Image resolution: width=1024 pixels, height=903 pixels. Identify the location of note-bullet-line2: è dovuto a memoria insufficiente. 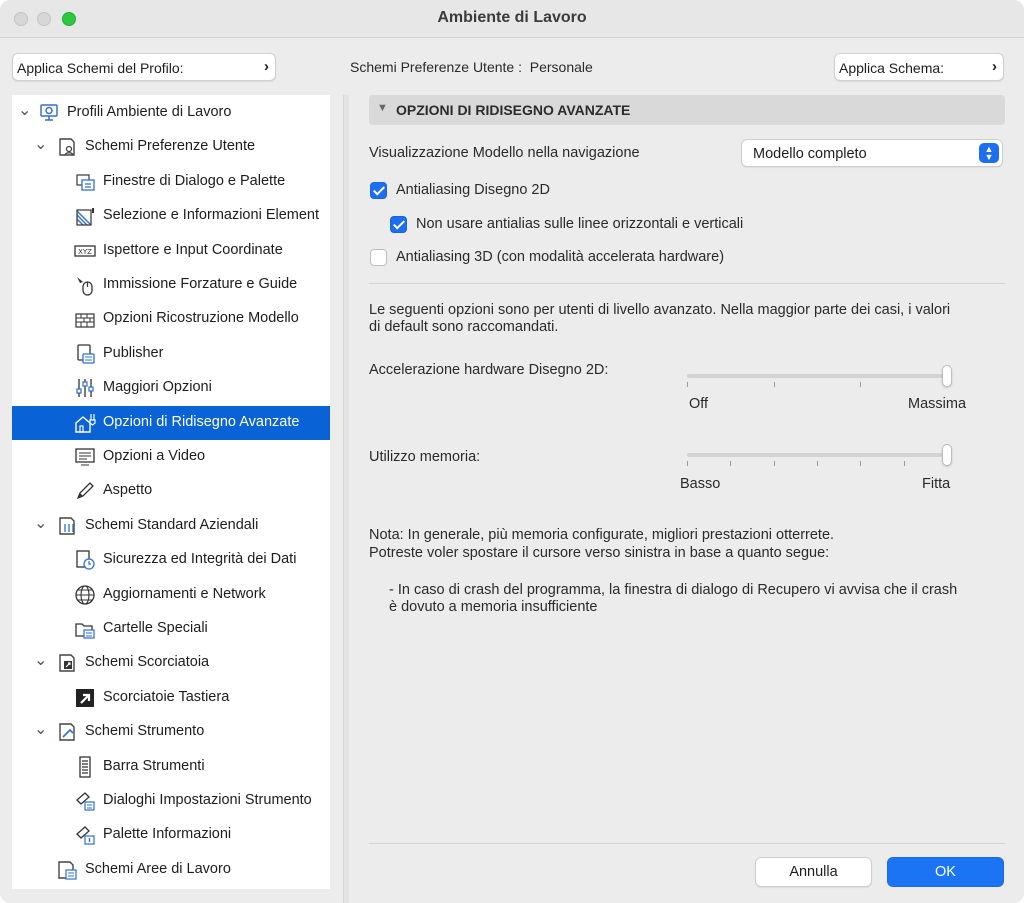
(493, 607).